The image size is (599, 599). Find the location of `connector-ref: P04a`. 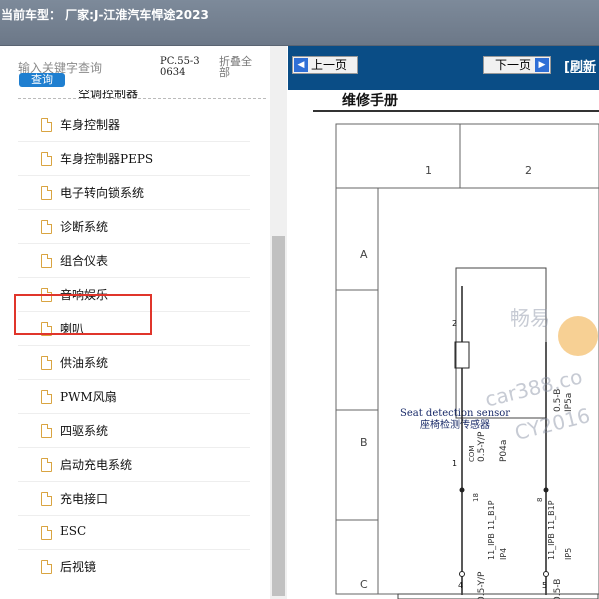

connector-ref: P04a is located at coordinates (504, 451).